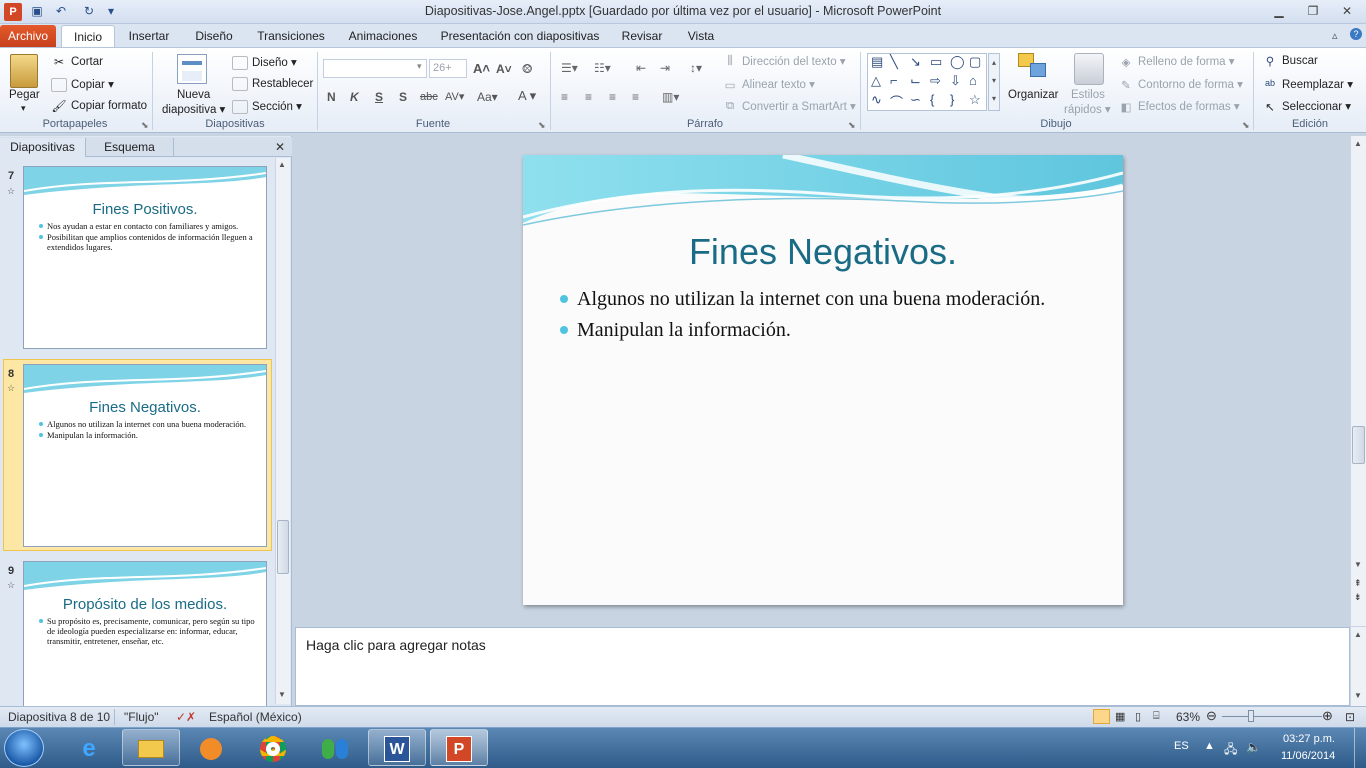  Describe the element at coordinates (588, 97) in the screenshot. I see `align-center-icon: ≡` at that location.